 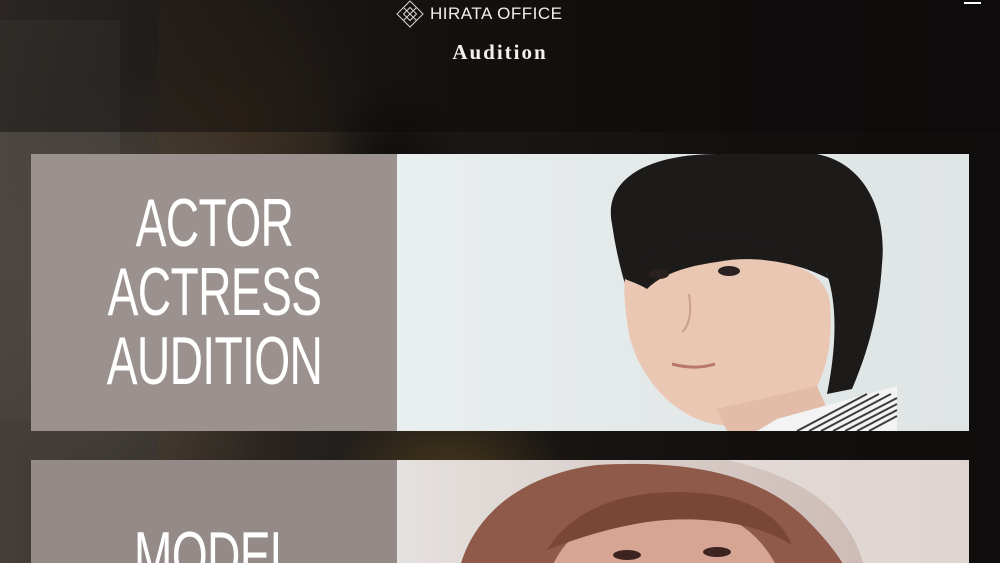 I want to click on card-title-line: AUDITION, so click(x=214, y=361).